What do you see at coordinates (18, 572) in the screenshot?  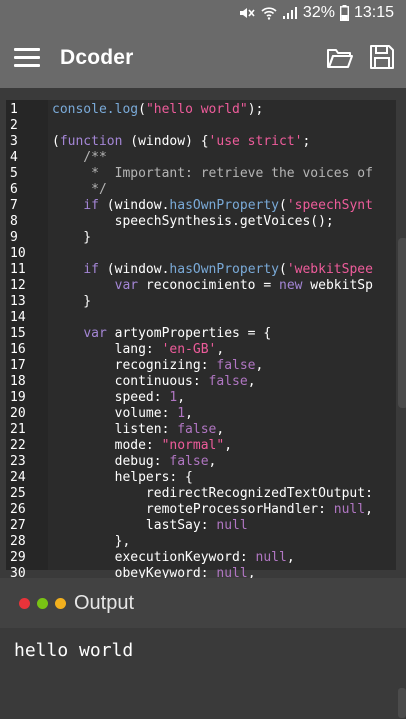 I see `line-number: 30` at bounding box center [18, 572].